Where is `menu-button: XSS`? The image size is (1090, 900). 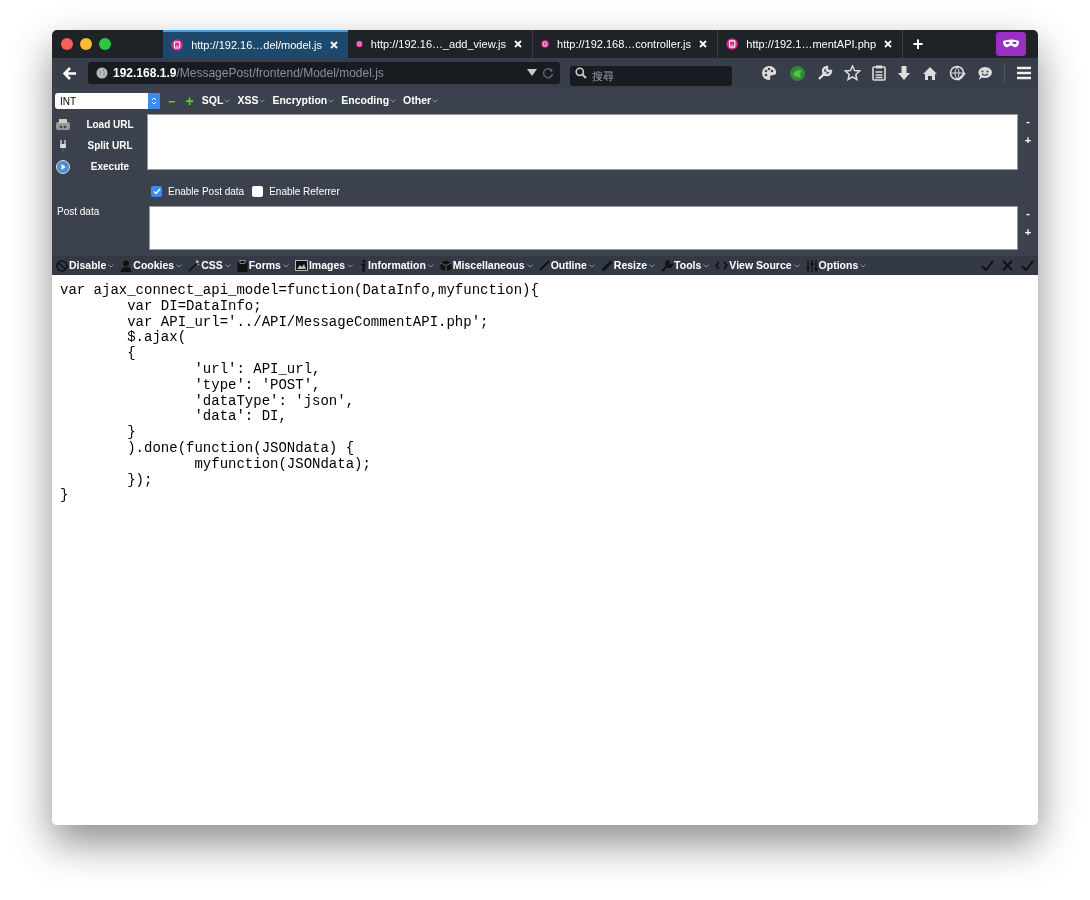
menu-button: XSS is located at coordinates (251, 101).